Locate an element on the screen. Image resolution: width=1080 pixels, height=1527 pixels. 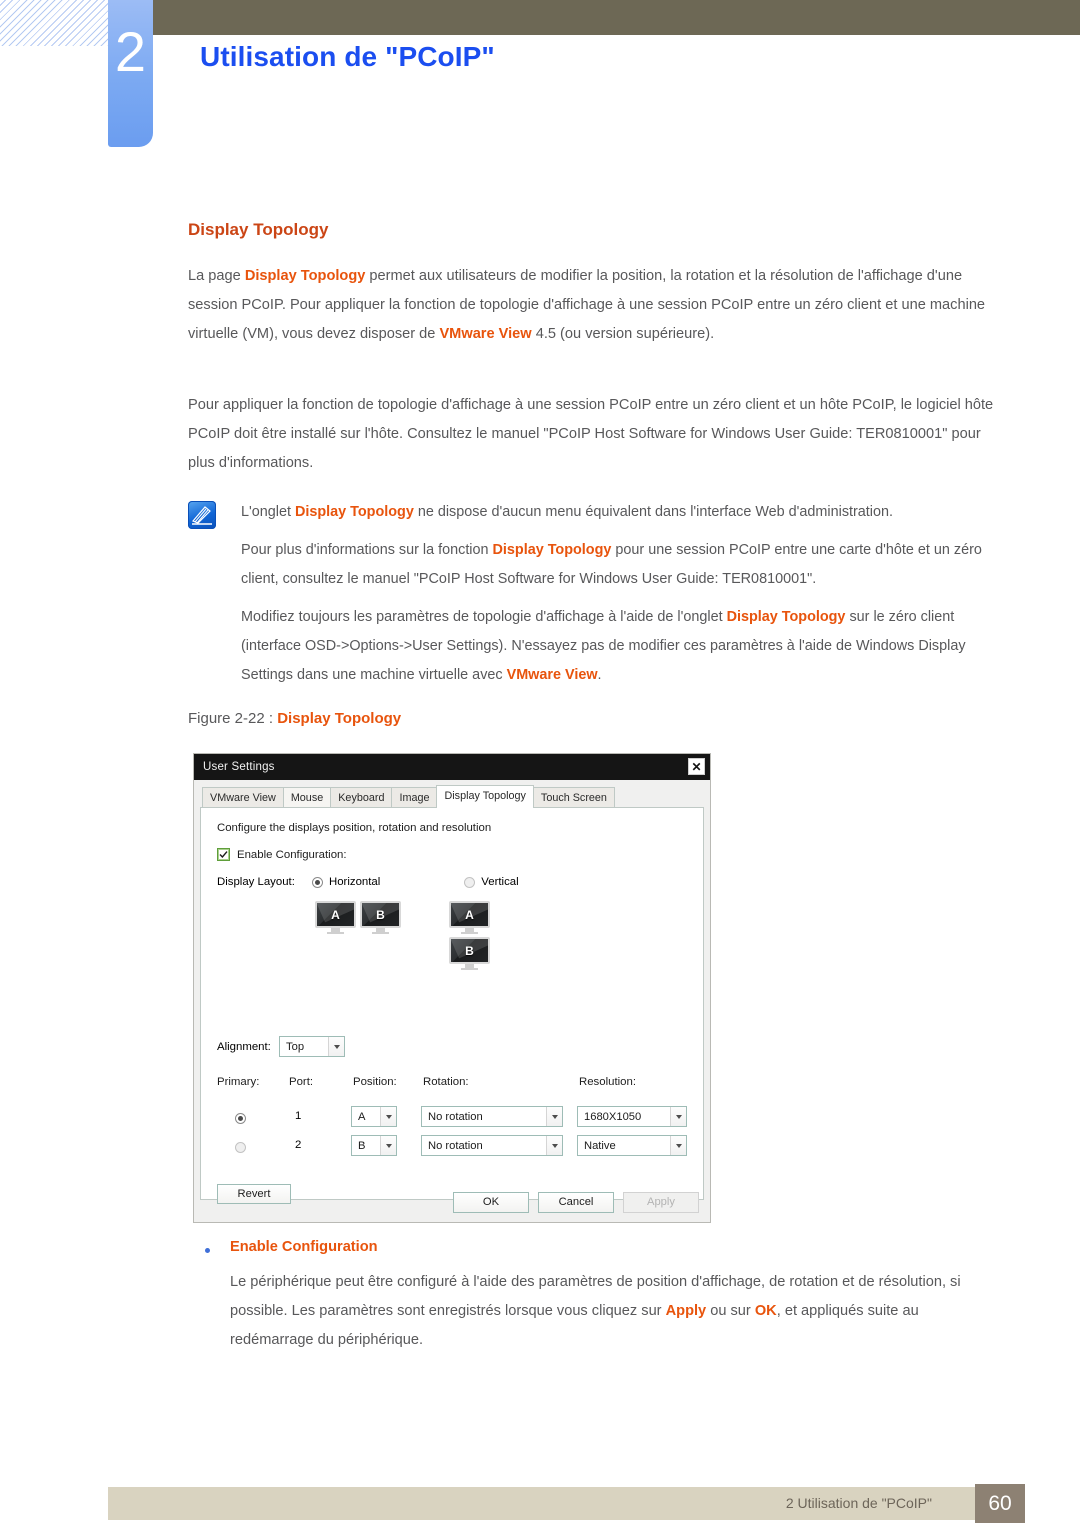
alignment-row: Alignment: Top is located at coordinates (281, 1046).